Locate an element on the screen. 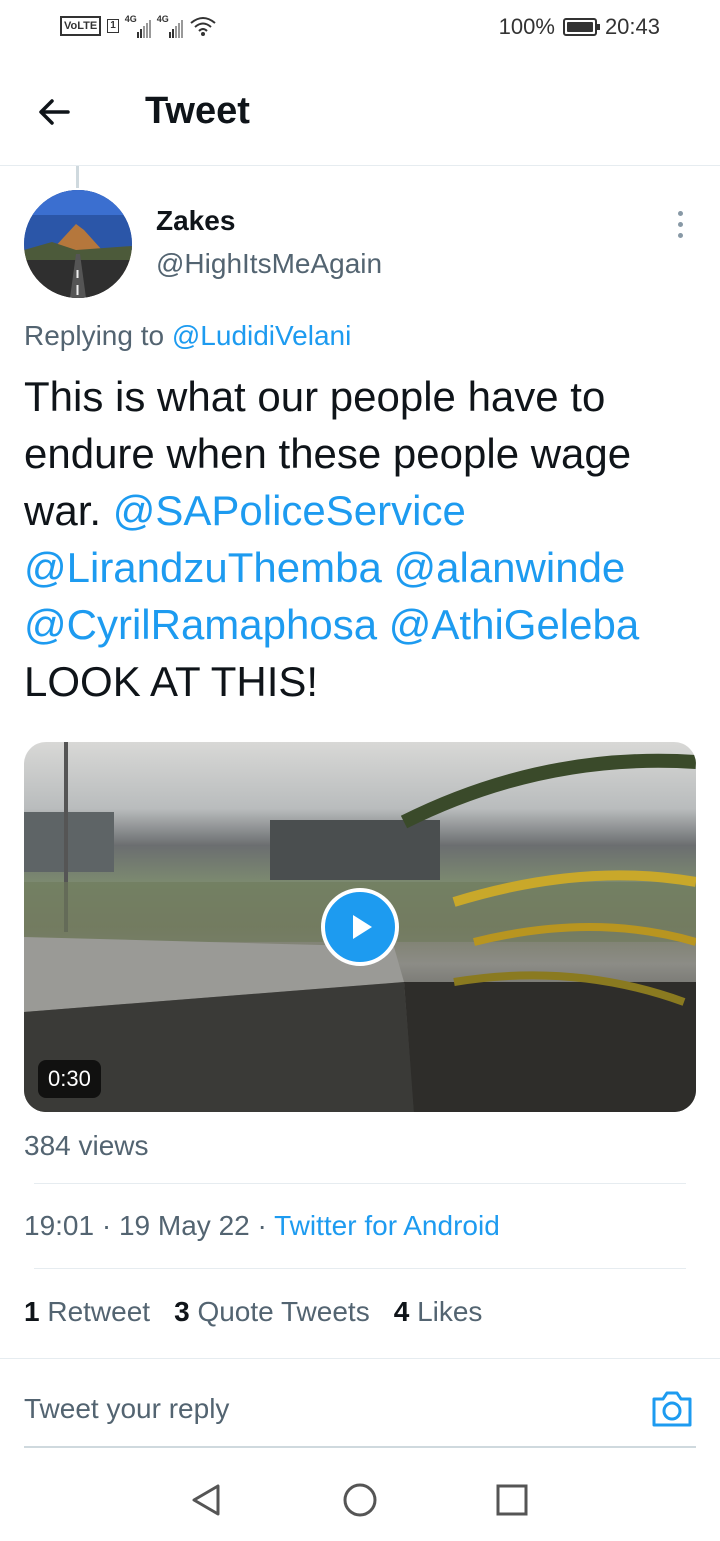 This screenshot has height=1541, width=720. likes-label: Likes is located at coordinates (450, 1311).